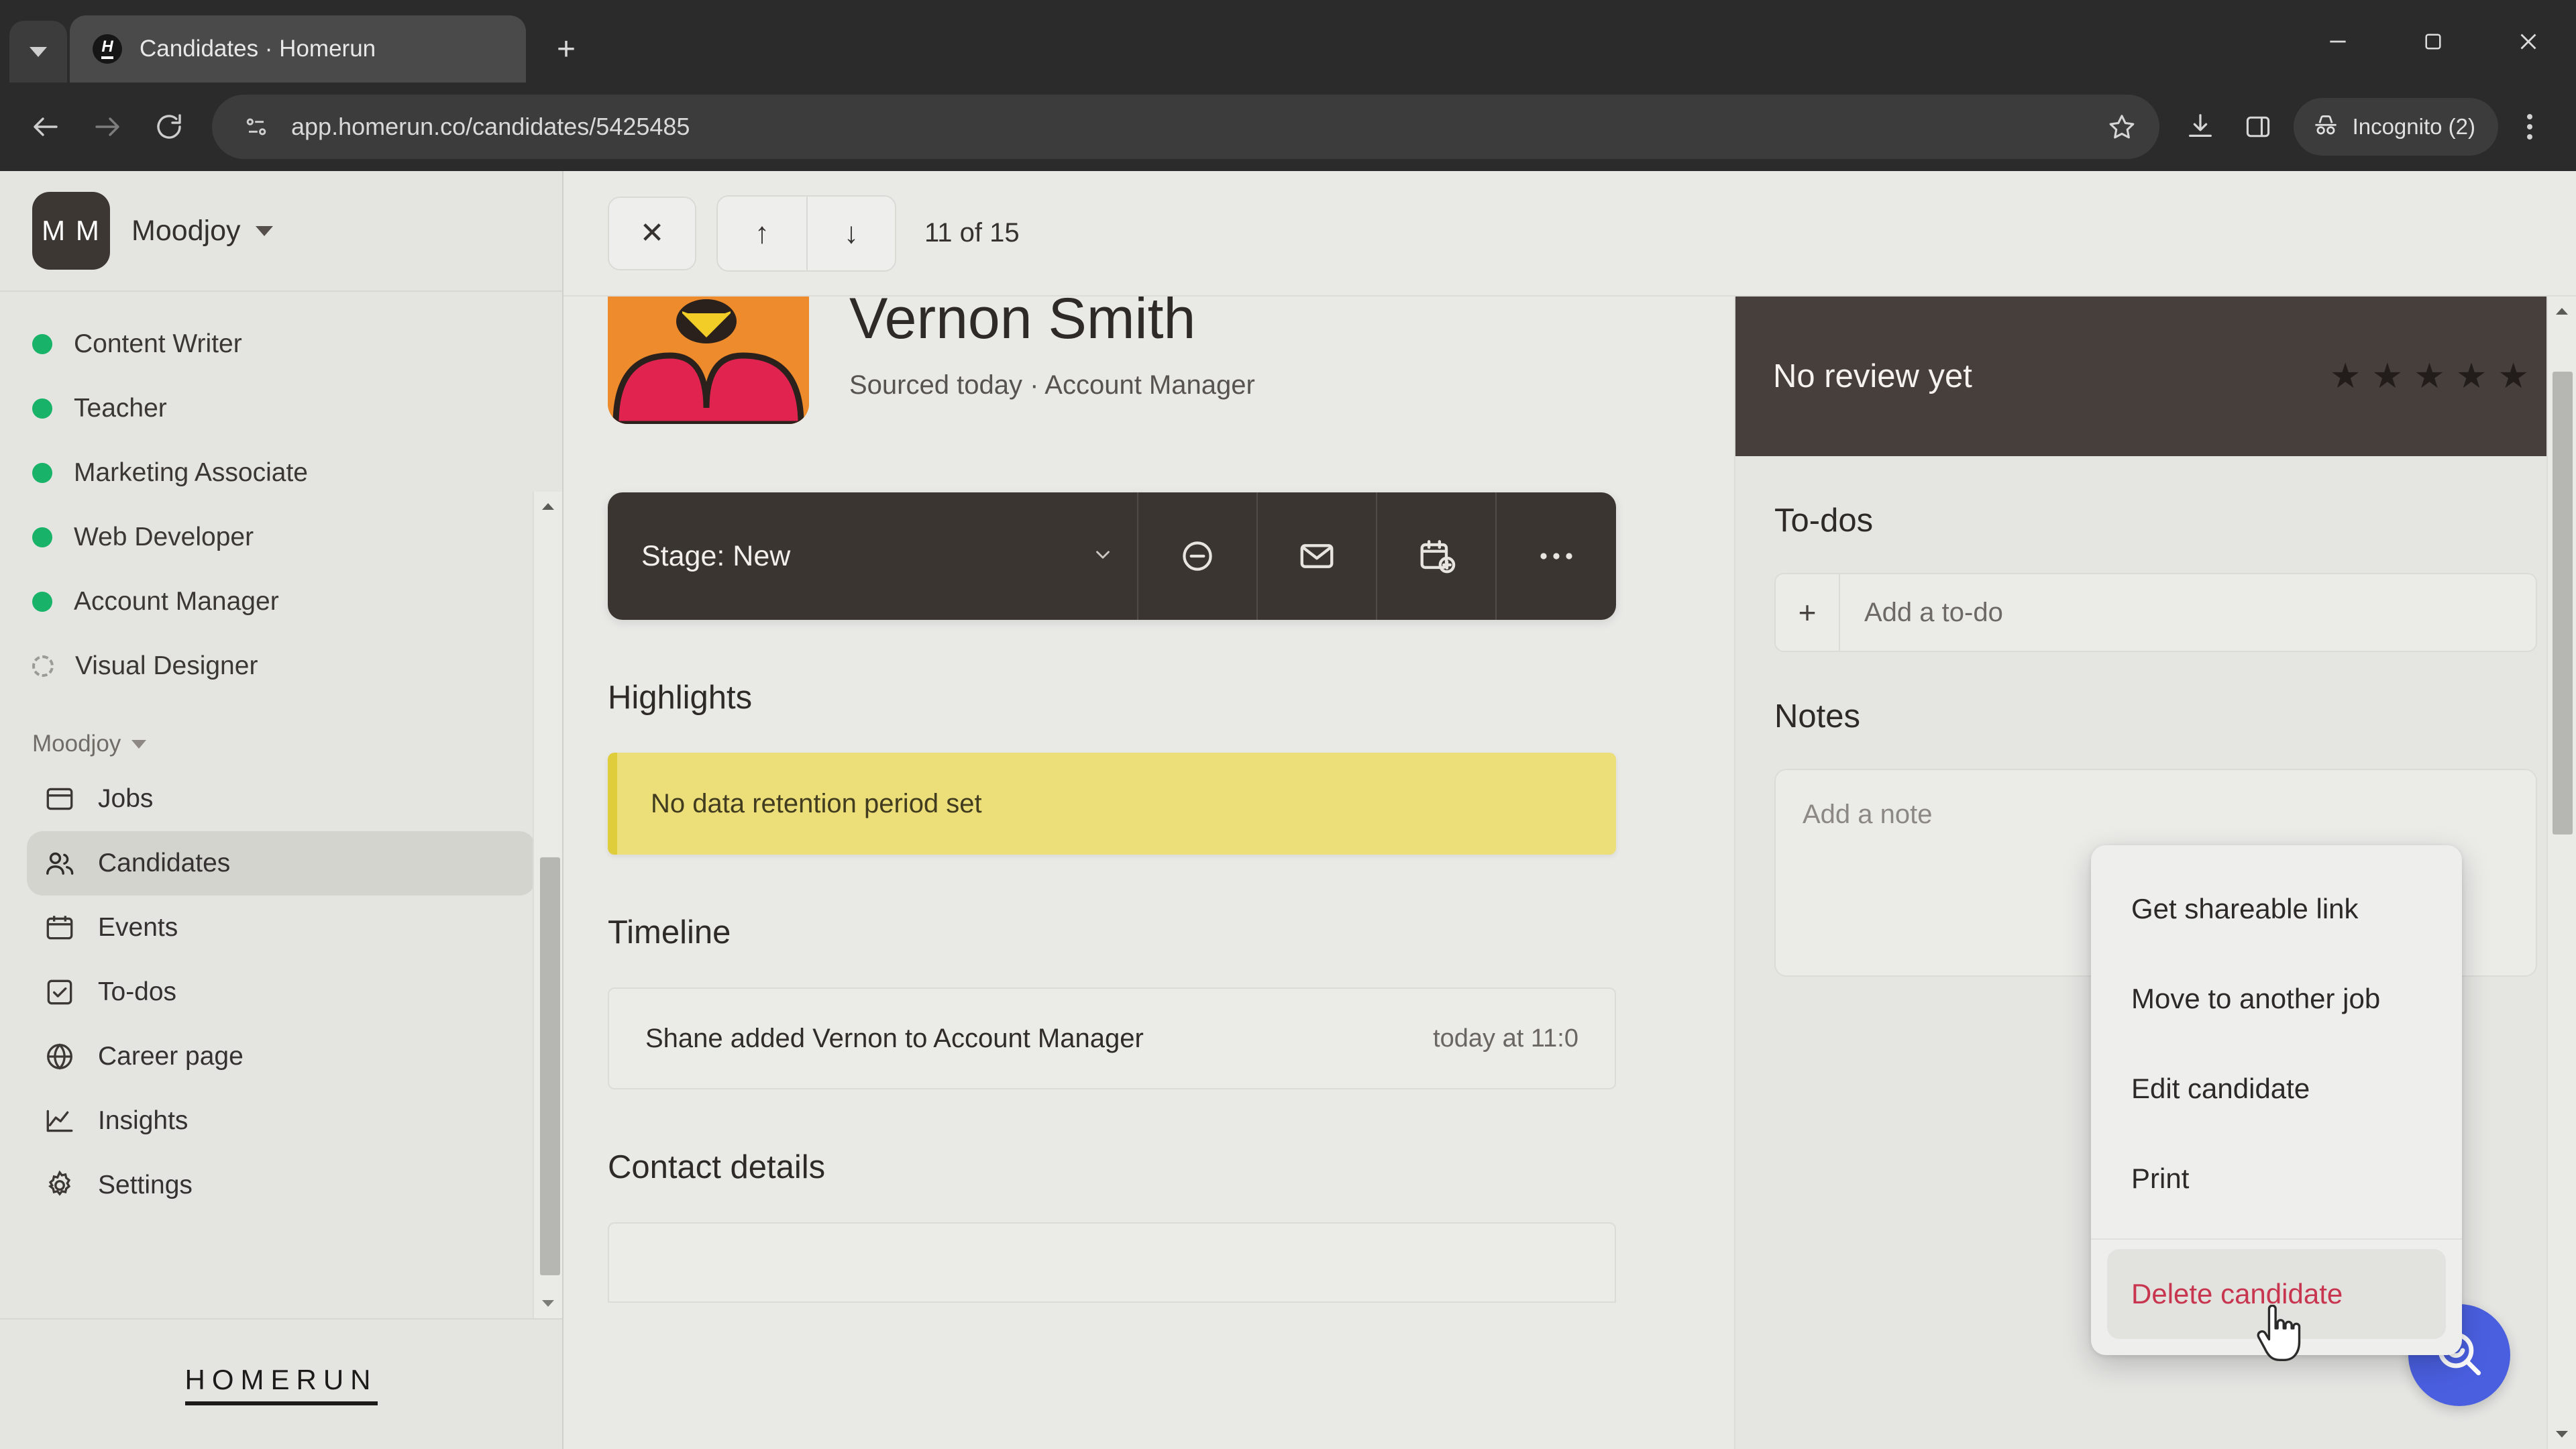 The width and height of the screenshot is (2576, 1449). What do you see at coordinates (164, 537) in the screenshot?
I see `job-label: Web Developer` at bounding box center [164, 537].